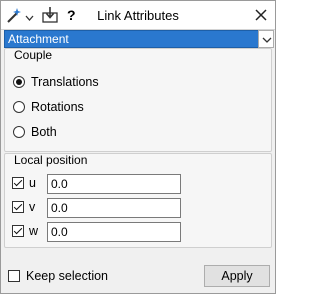 The height and width of the screenshot is (294, 320). What do you see at coordinates (18, 231) in the screenshot?
I see `w-checkbox` at bounding box center [18, 231].